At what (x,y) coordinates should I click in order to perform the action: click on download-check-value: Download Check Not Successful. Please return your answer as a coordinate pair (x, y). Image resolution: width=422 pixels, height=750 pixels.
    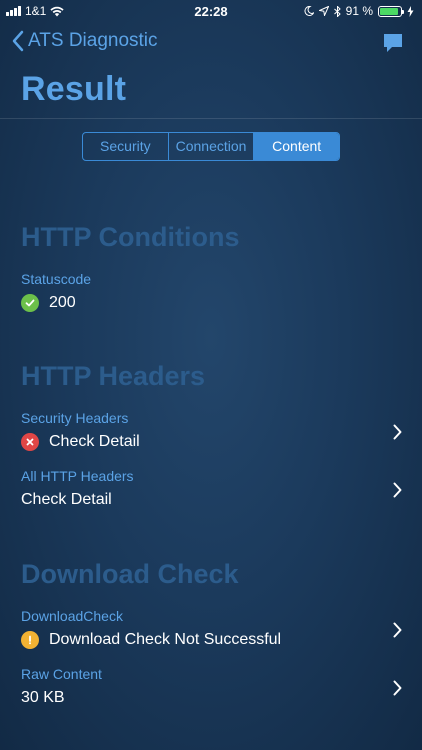
    Looking at the image, I should click on (151, 640).